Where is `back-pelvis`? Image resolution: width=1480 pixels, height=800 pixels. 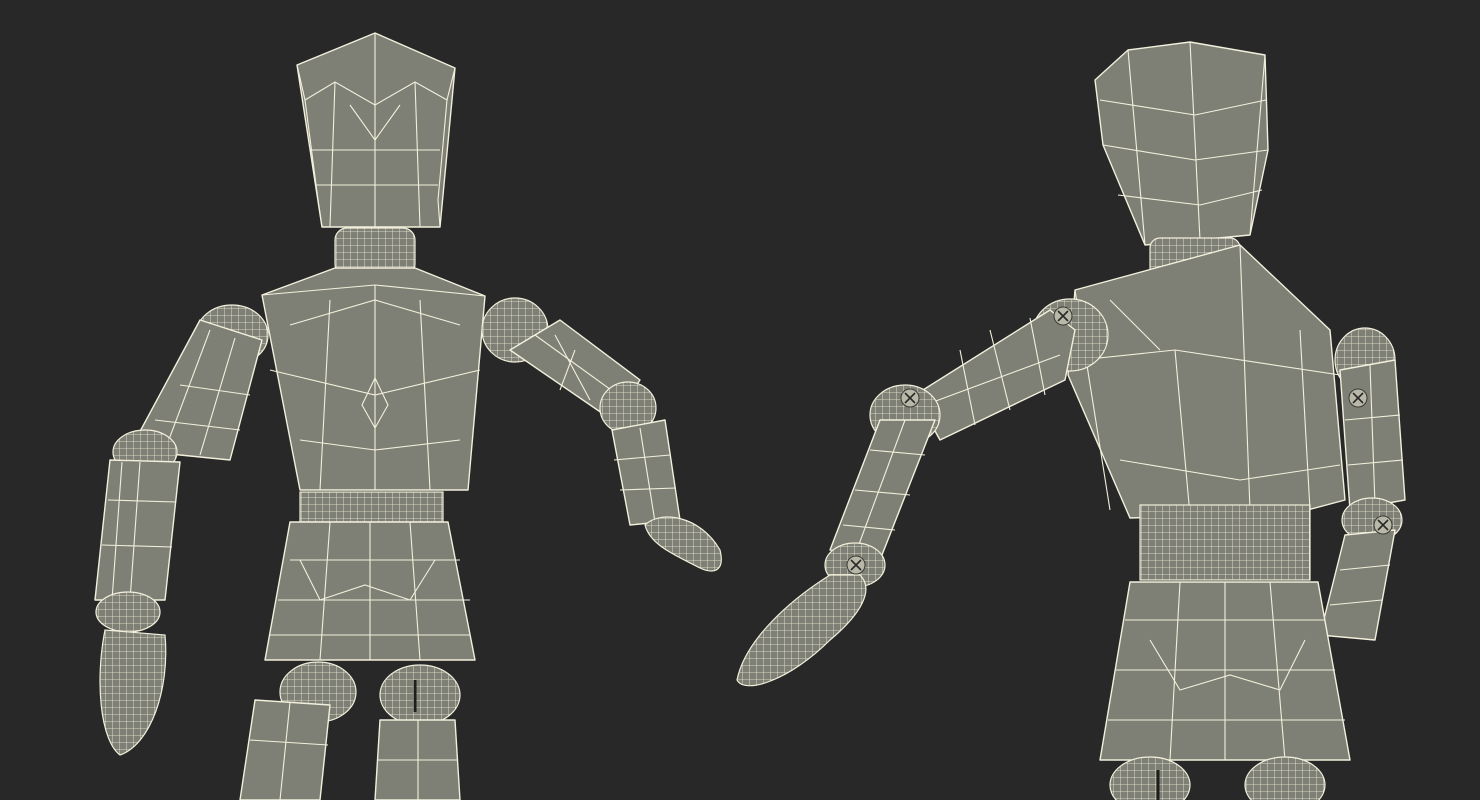
back-pelvis is located at coordinates (1225, 671).